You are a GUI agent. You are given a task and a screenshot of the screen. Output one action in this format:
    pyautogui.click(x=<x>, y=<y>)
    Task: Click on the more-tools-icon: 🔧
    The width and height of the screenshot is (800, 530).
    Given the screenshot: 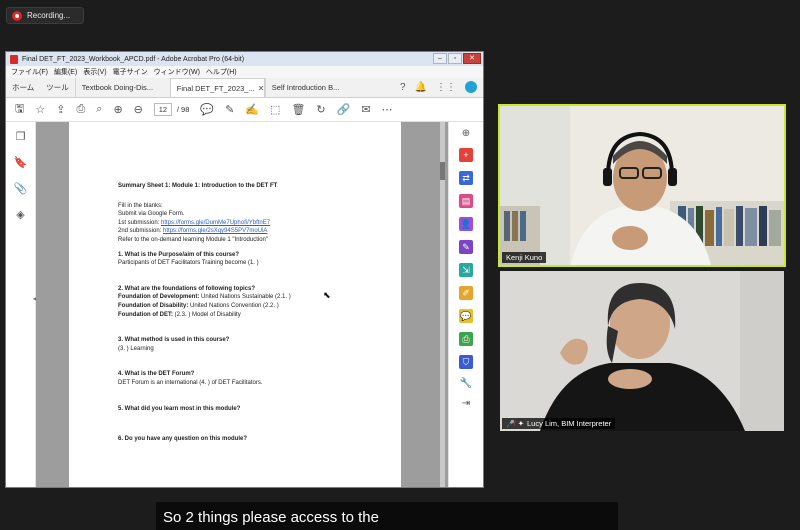 What is the action you would take?
    pyautogui.click(x=466, y=383)
    